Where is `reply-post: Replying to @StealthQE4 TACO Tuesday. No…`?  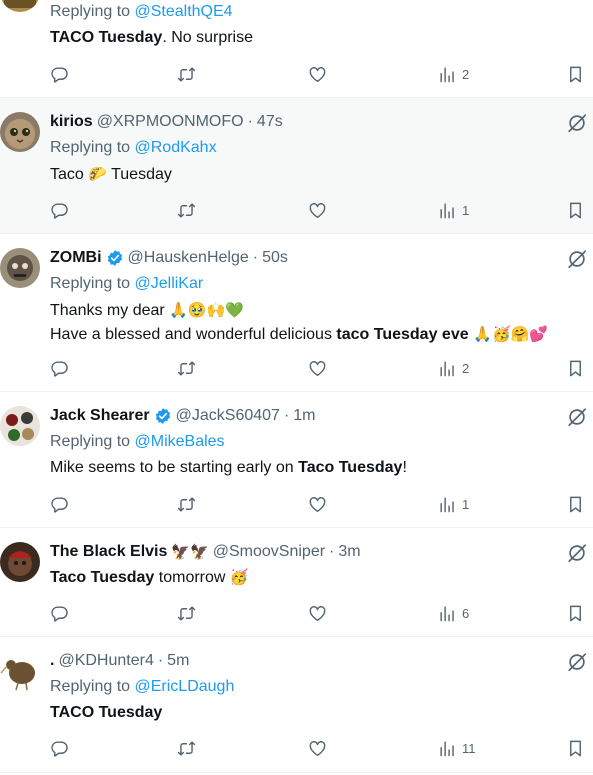
reply-post: Replying to @StealthQE4 TACO Tuesday. No… is located at coordinates (296, 49).